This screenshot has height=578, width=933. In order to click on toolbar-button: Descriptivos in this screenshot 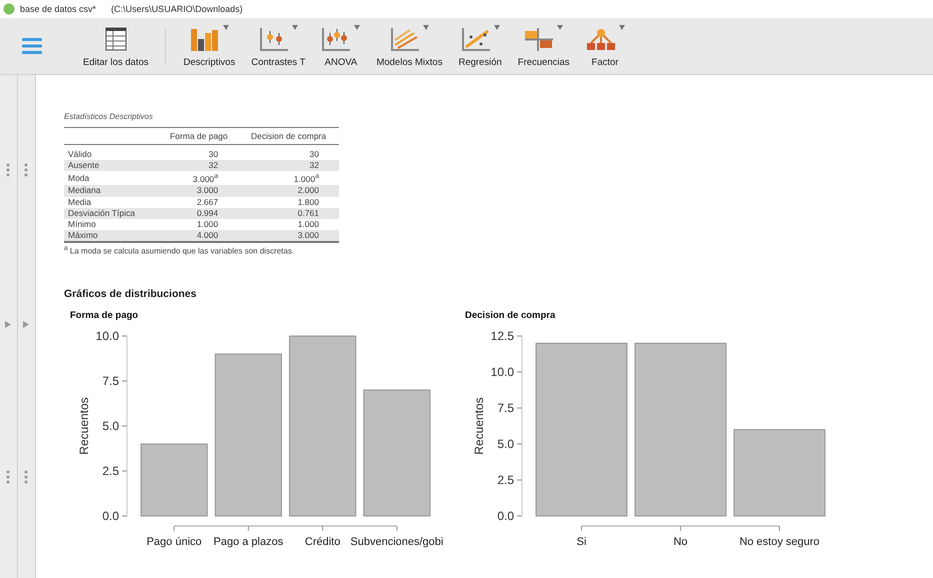, I will do `click(209, 46)`.